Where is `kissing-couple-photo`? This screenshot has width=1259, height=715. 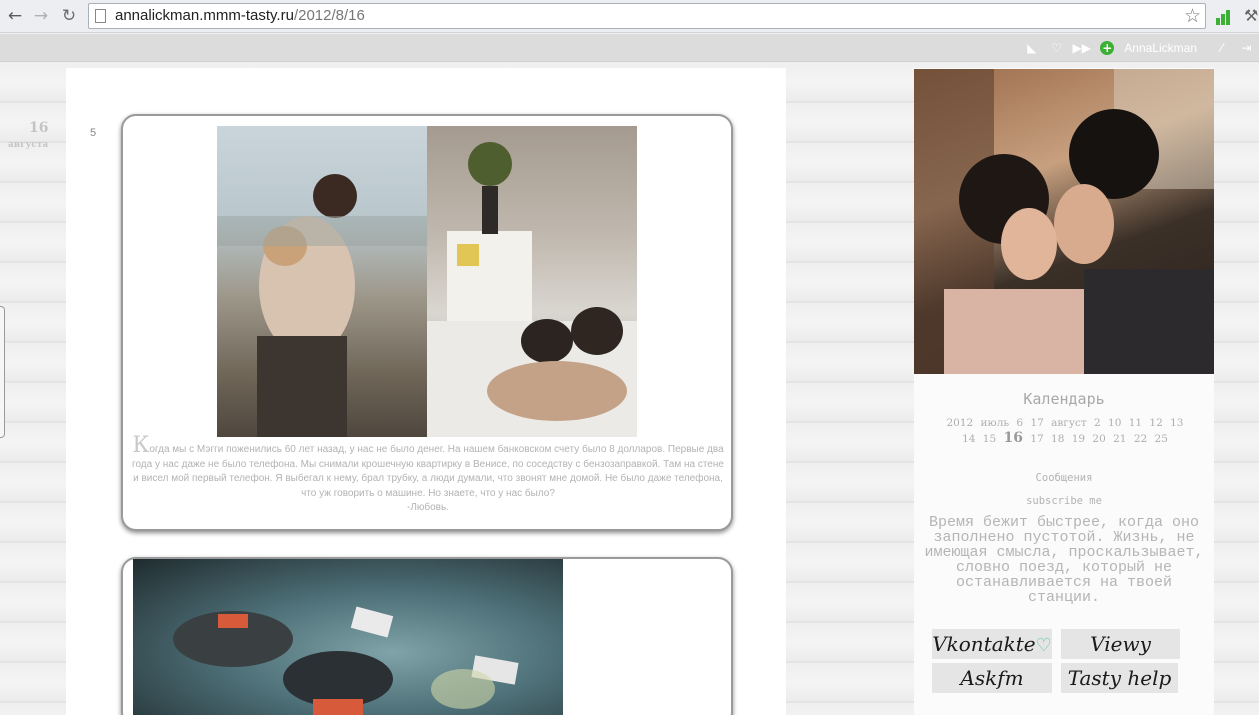
kissing-couple-photo is located at coordinates (1064, 221).